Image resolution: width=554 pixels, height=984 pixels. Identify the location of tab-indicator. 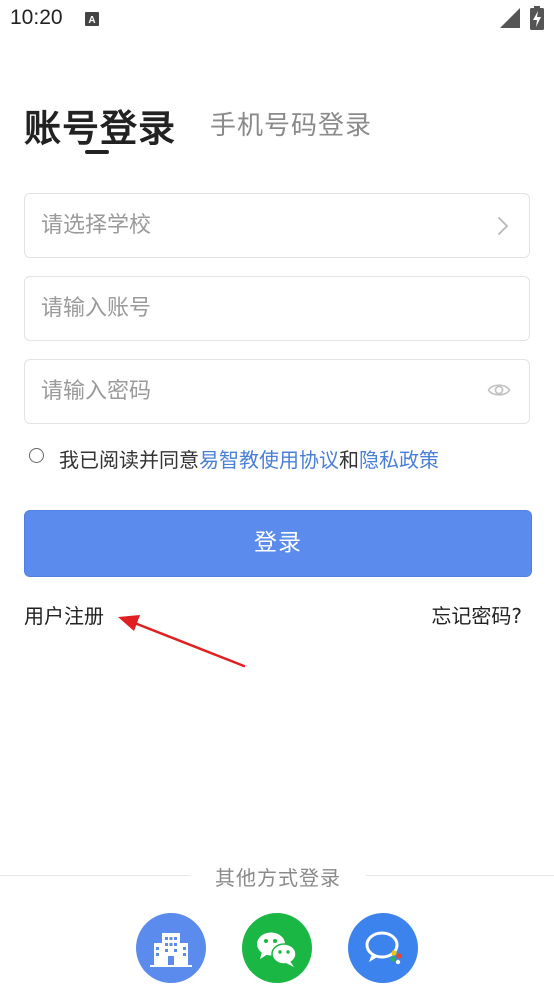
(97, 152).